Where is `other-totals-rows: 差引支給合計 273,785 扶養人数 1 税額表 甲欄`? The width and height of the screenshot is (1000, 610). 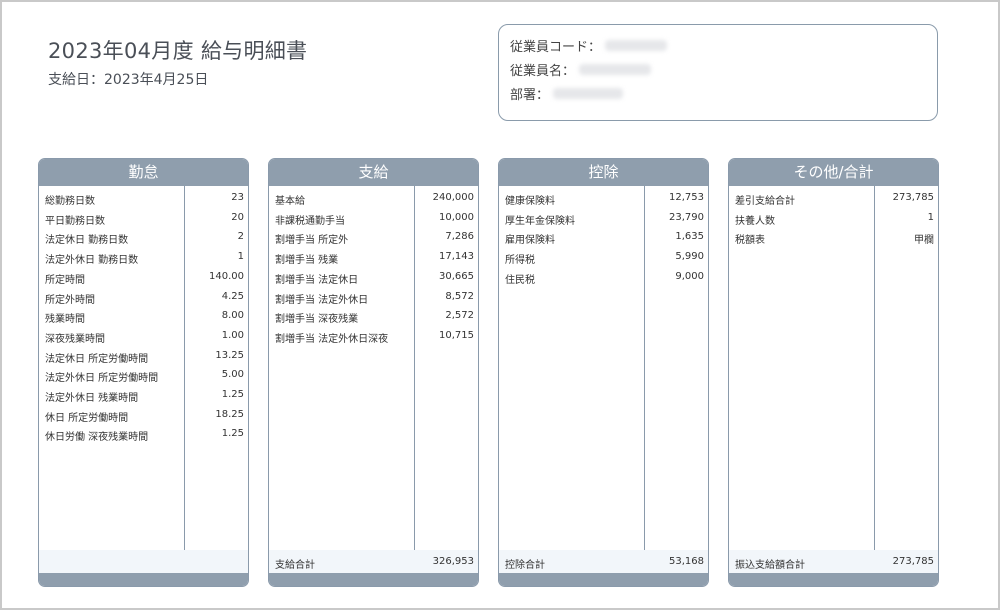 other-totals-rows: 差引支給合計 273,785 扶養人数 1 税額表 甲欄 is located at coordinates (833, 368).